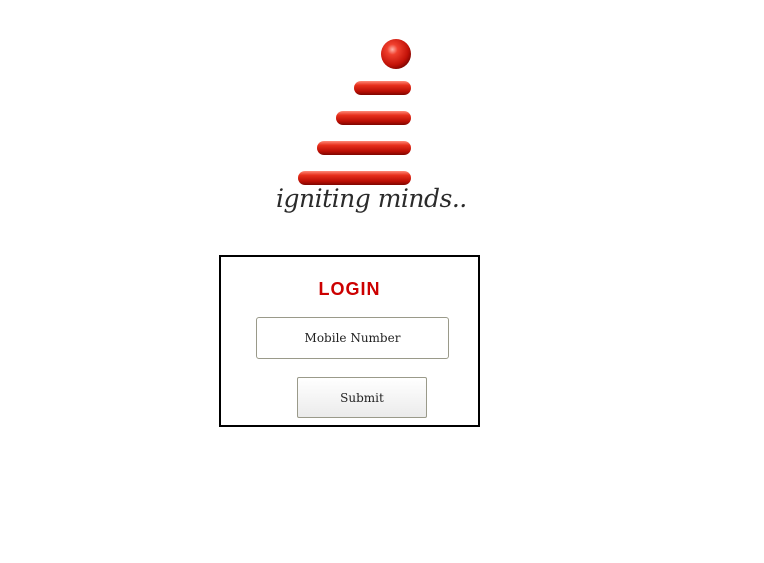 Image resolution: width=764 pixels, height=563 pixels. What do you see at coordinates (352, 338) in the screenshot?
I see `mobile-number-input` at bounding box center [352, 338].